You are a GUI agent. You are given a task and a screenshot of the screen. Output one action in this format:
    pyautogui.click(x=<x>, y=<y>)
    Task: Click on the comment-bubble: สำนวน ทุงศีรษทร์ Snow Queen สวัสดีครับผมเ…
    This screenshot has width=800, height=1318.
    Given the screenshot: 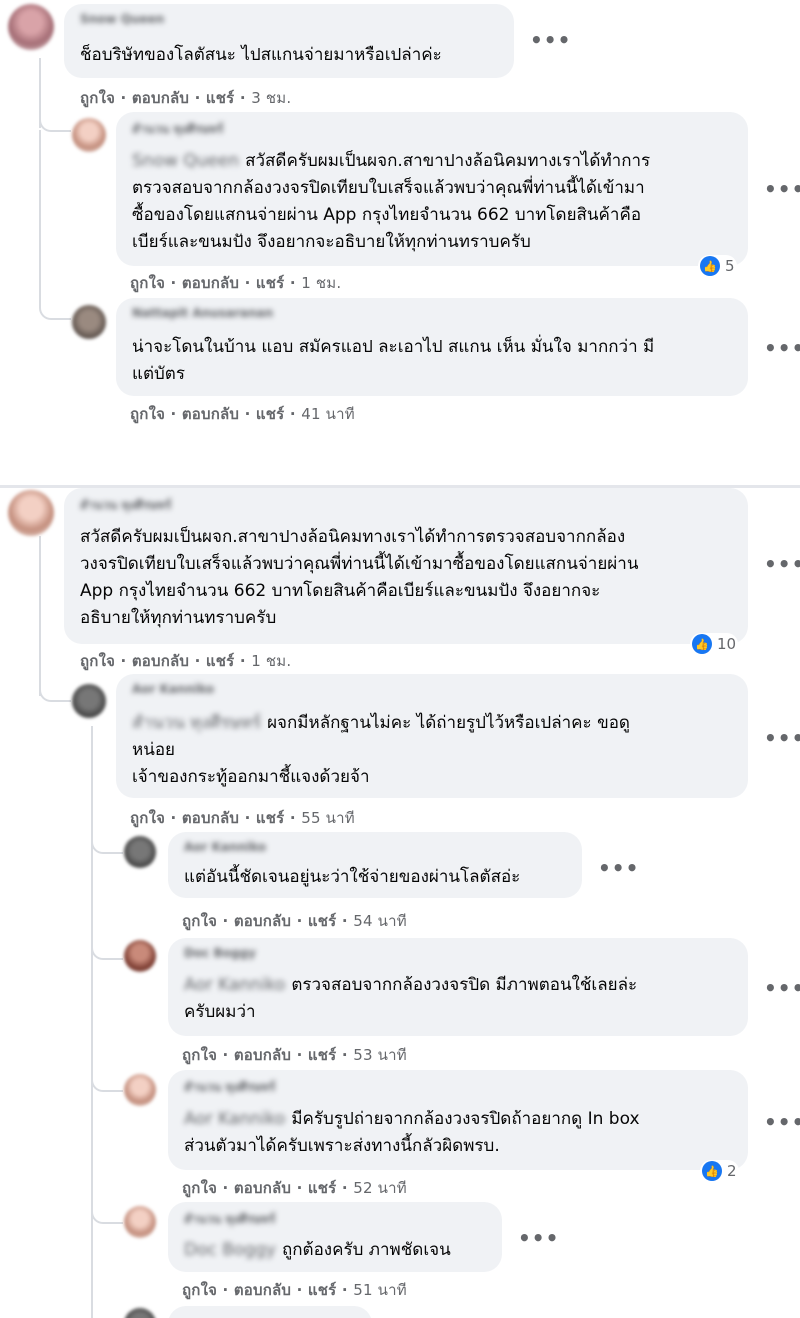 What is the action you would take?
    pyautogui.click(x=432, y=189)
    